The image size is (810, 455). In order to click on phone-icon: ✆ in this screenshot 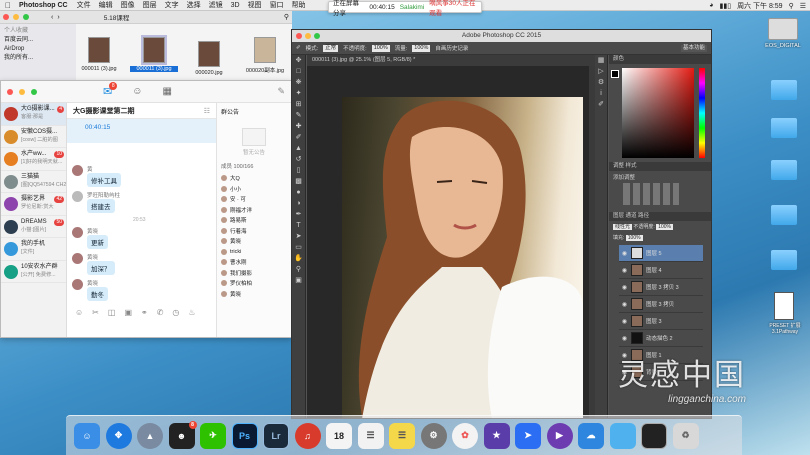, I will do `click(160, 312)`.